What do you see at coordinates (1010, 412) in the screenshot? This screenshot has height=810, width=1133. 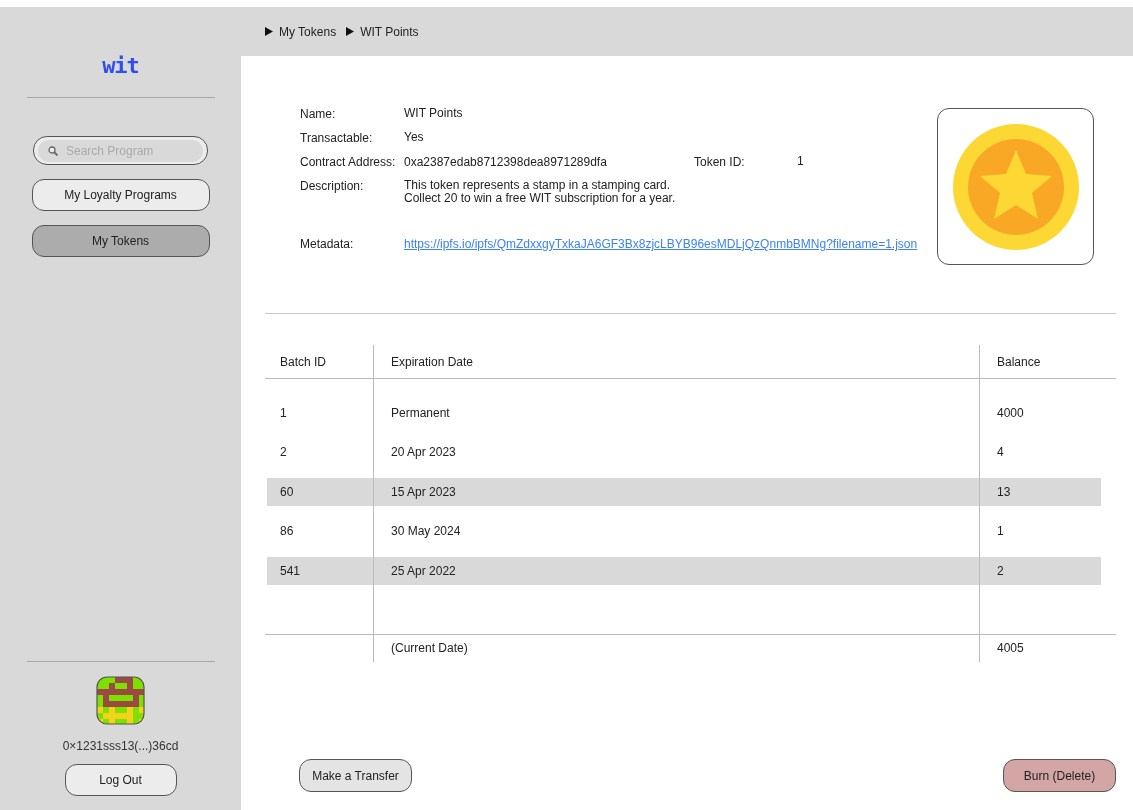 I see `table-cell: 4000` at bounding box center [1010, 412].